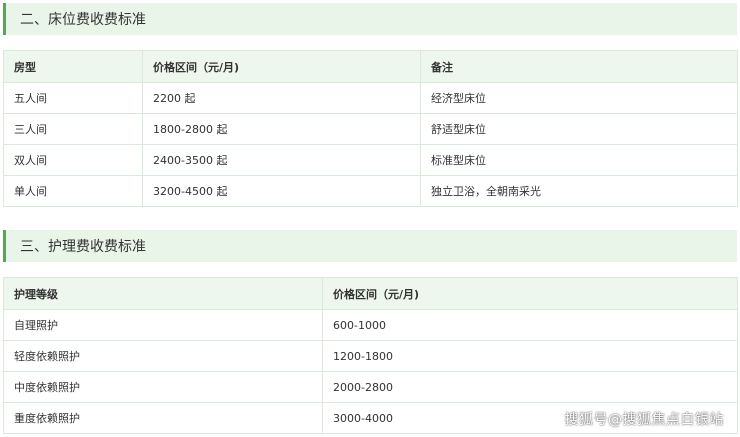 This screenshot has width=740, height=437. What do you see at coordinates (73, 191) in the screenshot?
I see `table-cell: 单人间` at bounding box center [73, 191].